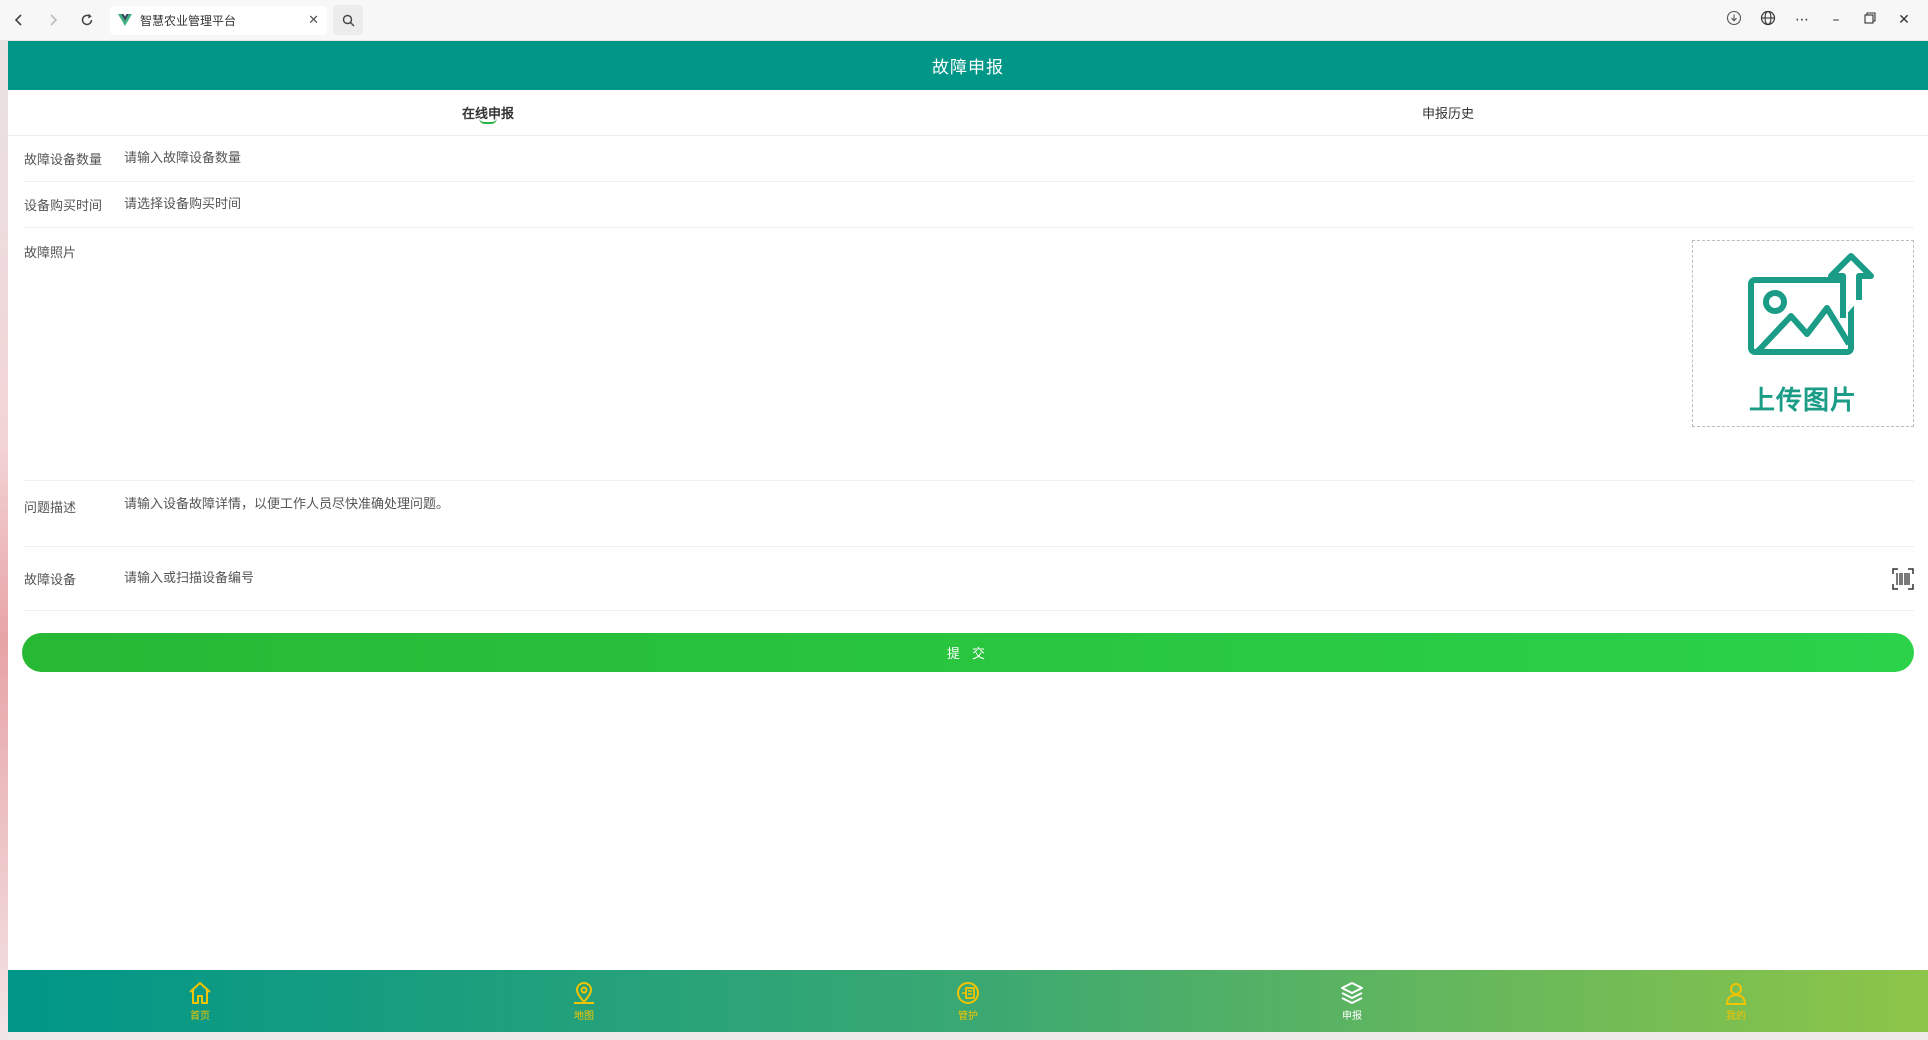 Image resolution: width=1928 pixels, height=1040 pixels. What do you see at coordinates (63, 206) in the screenshot?
I see `purchase-time-label: 设备购买时间` at bounding box center [63, 206].